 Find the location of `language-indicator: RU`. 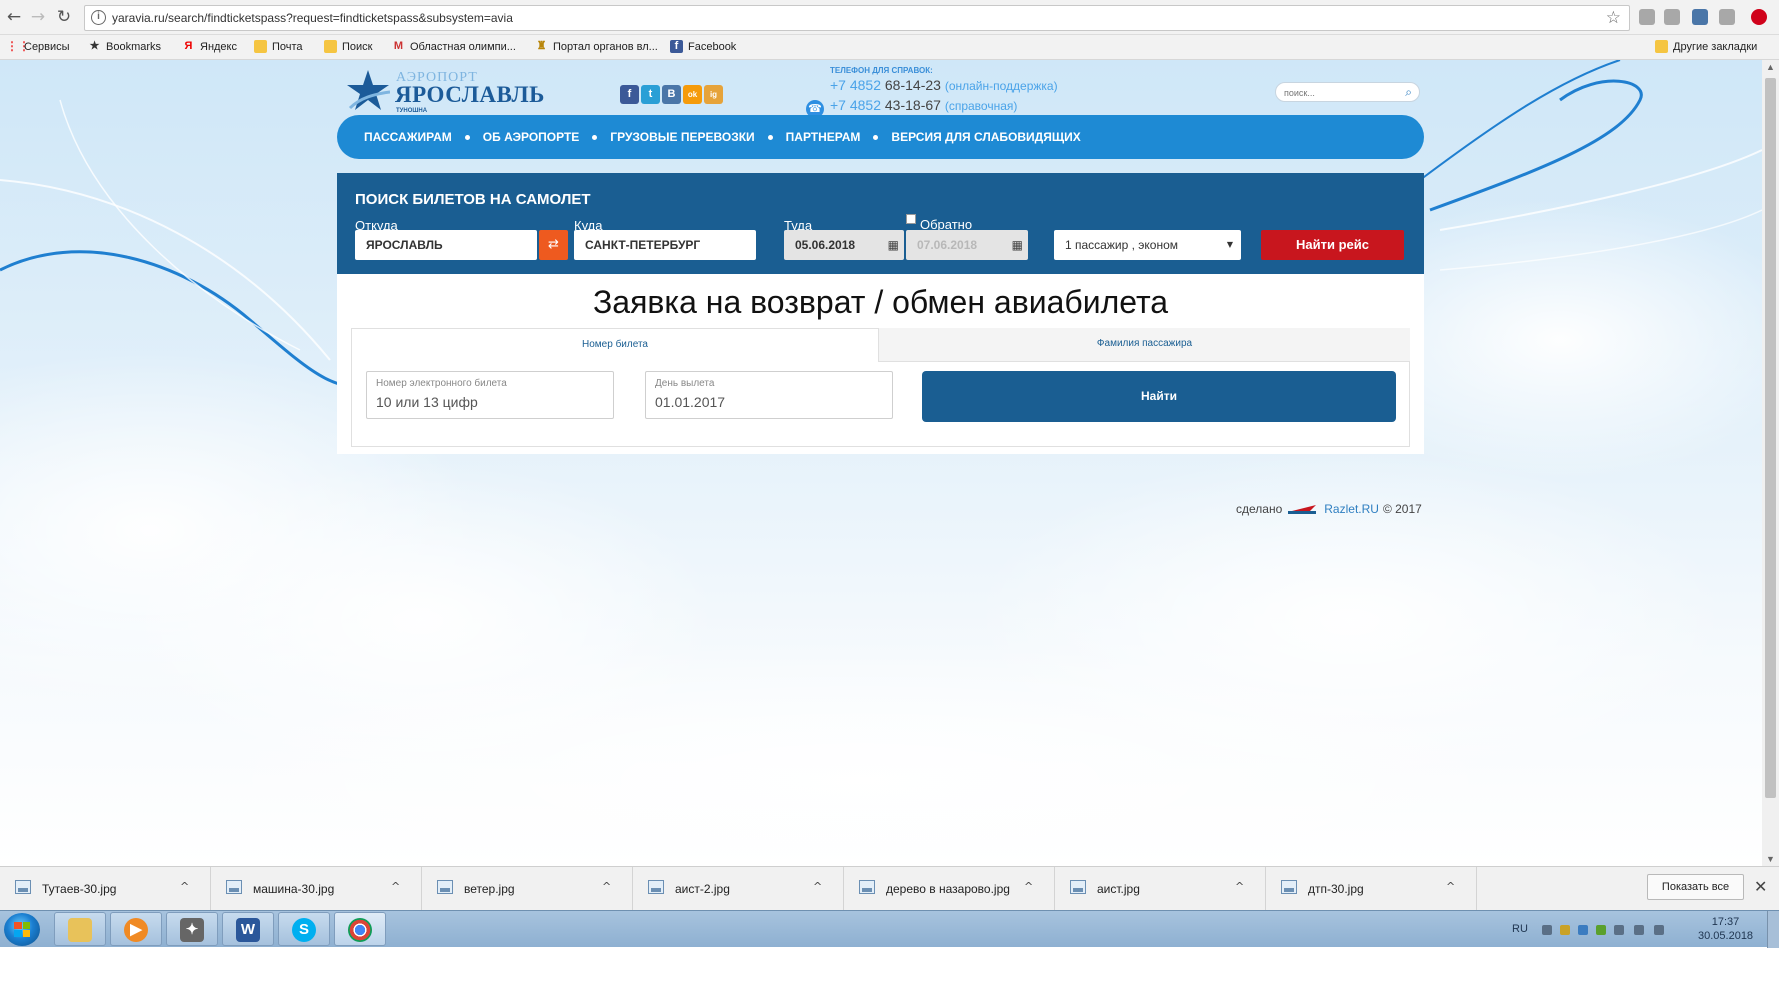

language-indicator: RU is located at coordinates (1520, 929).